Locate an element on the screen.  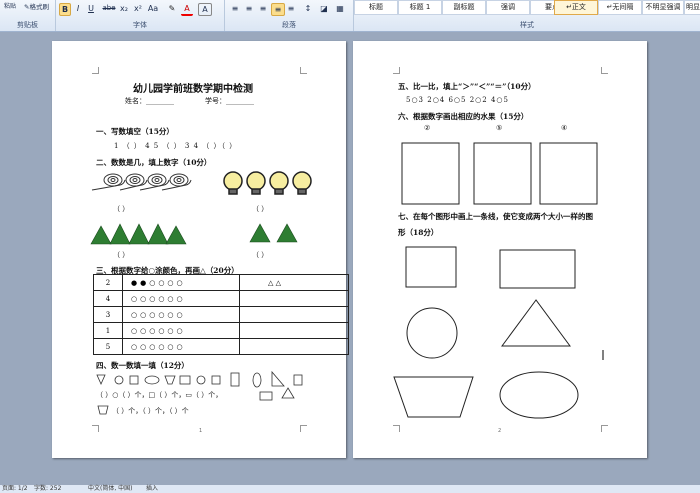
page-indicator: 页面: 1/2 is located at coordinates (15, 489).